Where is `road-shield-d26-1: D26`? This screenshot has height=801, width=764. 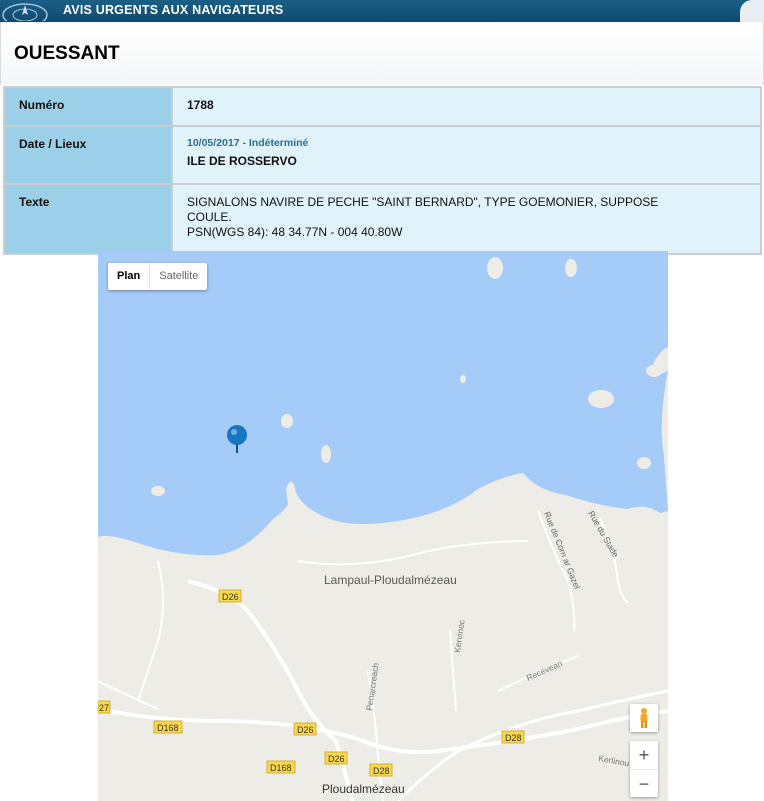 road-shield-d26-1: D26 is located at coordinates (230, 596).